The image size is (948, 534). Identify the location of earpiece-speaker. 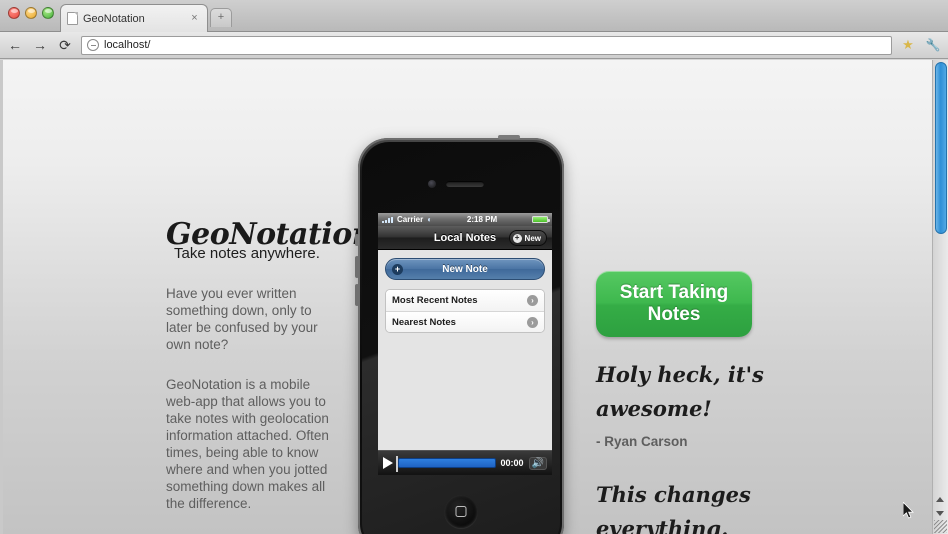
(465, 184).